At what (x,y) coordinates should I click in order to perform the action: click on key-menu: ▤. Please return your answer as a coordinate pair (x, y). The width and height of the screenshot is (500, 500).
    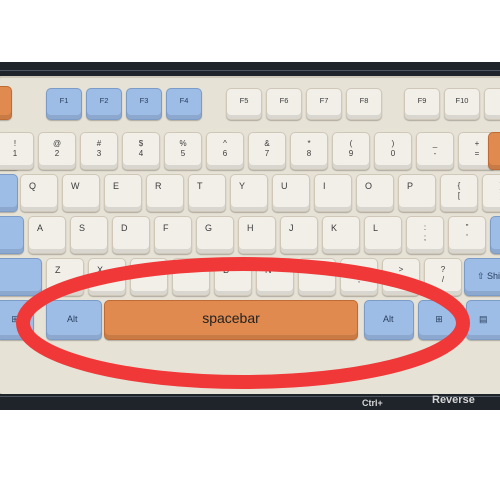
    Looking at the image, I should click on (483, 320).